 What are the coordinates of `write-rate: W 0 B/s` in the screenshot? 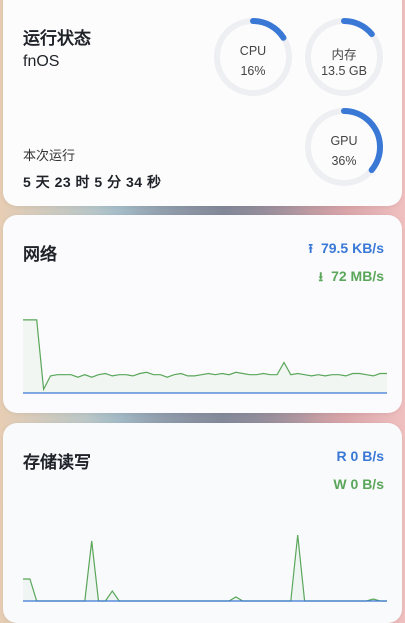 It's located at (358, 484).